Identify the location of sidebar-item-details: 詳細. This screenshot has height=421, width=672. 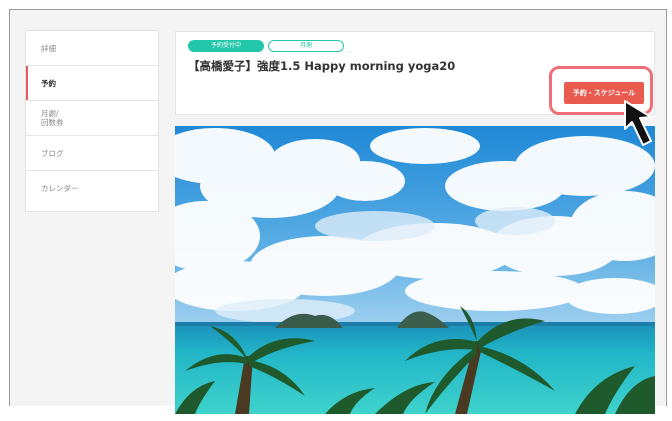
(92, 48).